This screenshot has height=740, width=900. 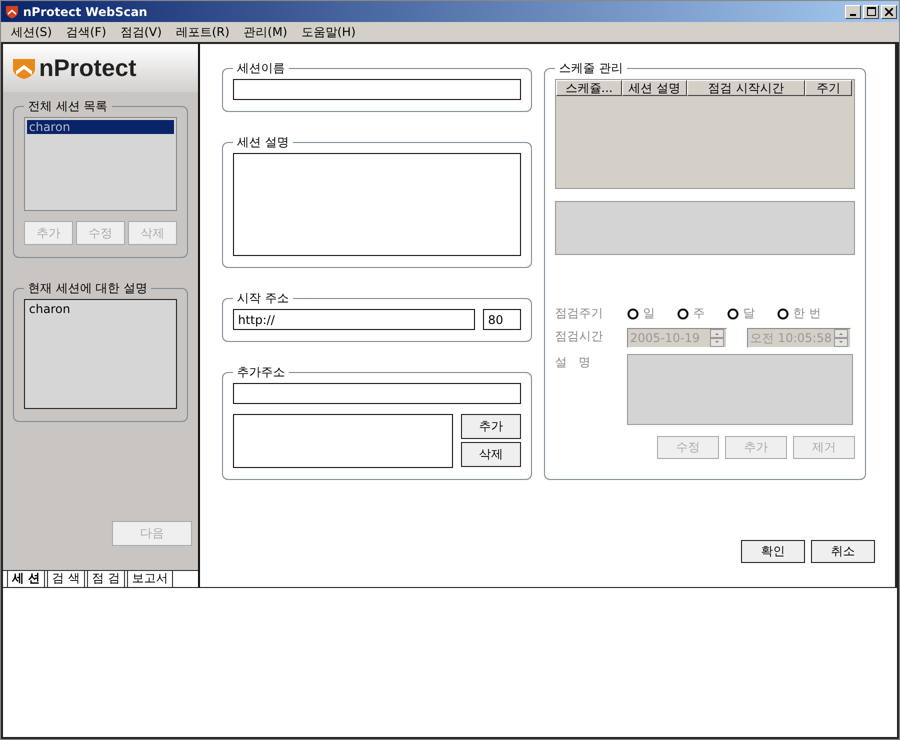 I want to click on minimize-icon, so click(x=853, y=15).